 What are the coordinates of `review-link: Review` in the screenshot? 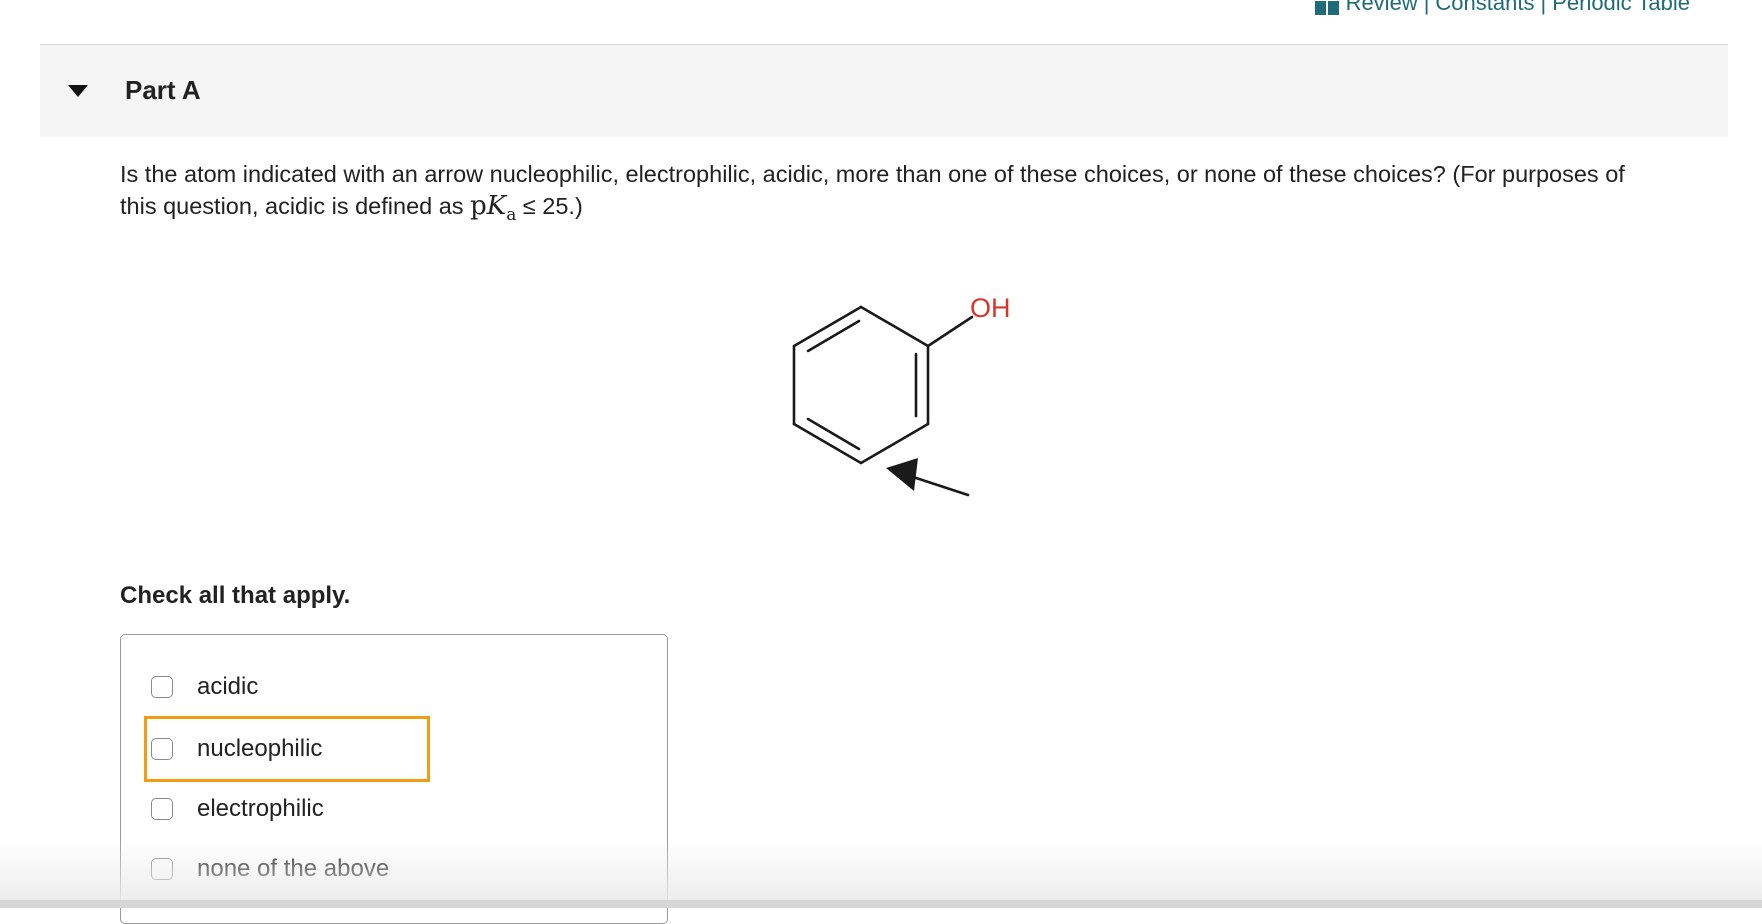 It's located at (1382, 8).